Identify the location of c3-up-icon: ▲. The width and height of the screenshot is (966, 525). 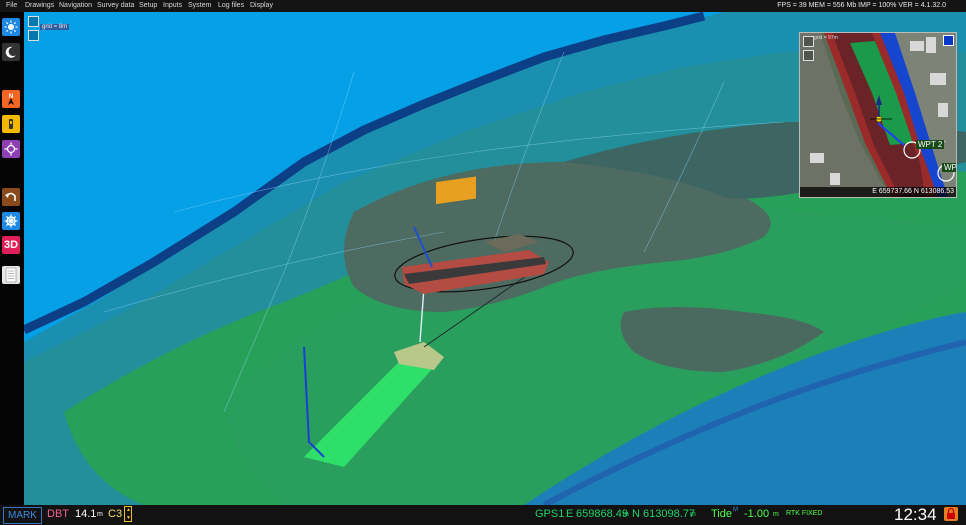
(128, 510).